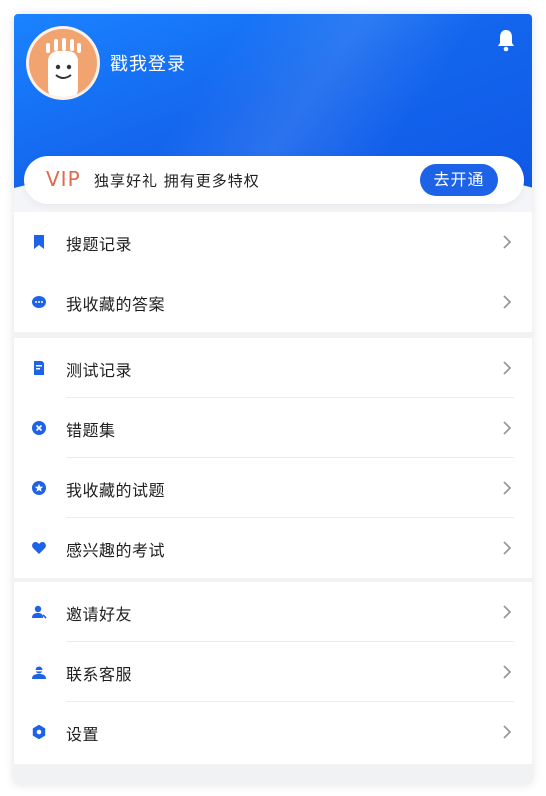  Describe the element at coordinates (99, 674) in the screenshot. I see `menu-item-label: 联系客服` at that location.